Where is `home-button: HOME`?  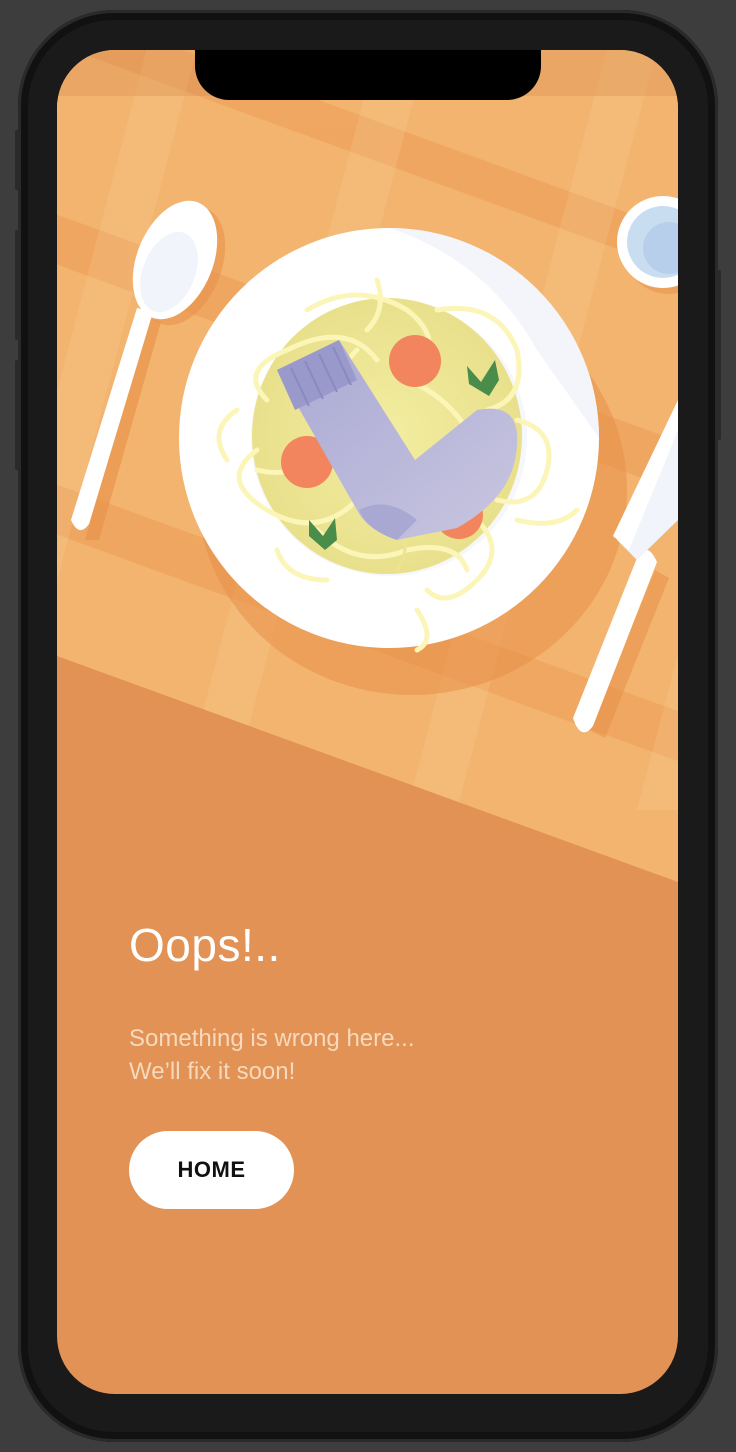 home-button: HOME is located at coordinates (211, 1170).